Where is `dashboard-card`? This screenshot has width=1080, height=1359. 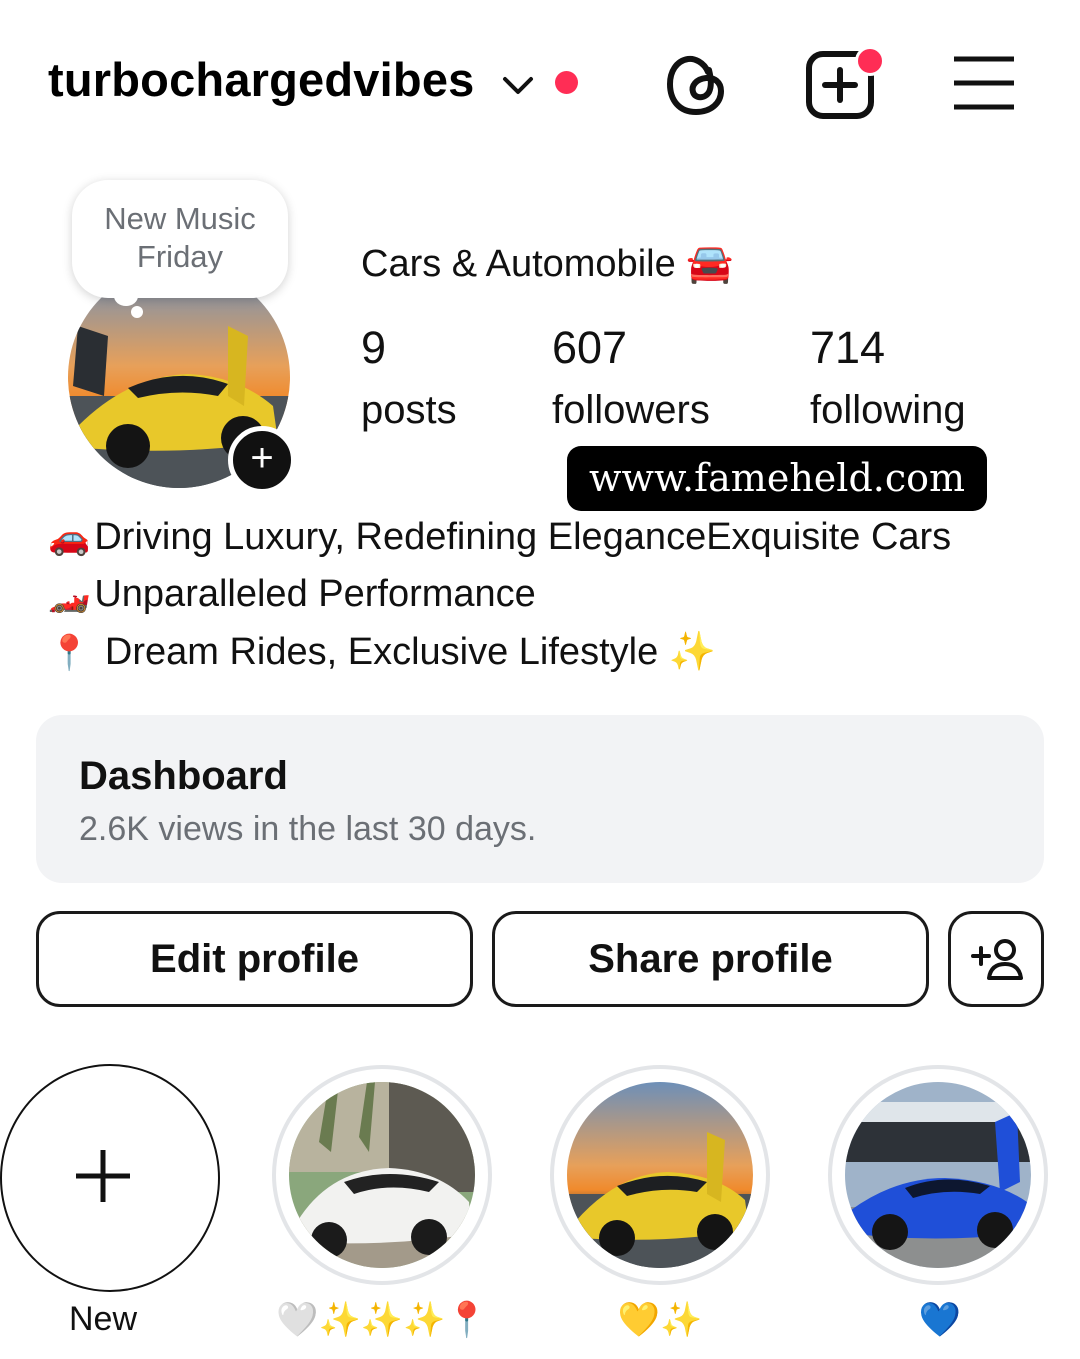
dashboard-card is located at coordinates (540, 799).